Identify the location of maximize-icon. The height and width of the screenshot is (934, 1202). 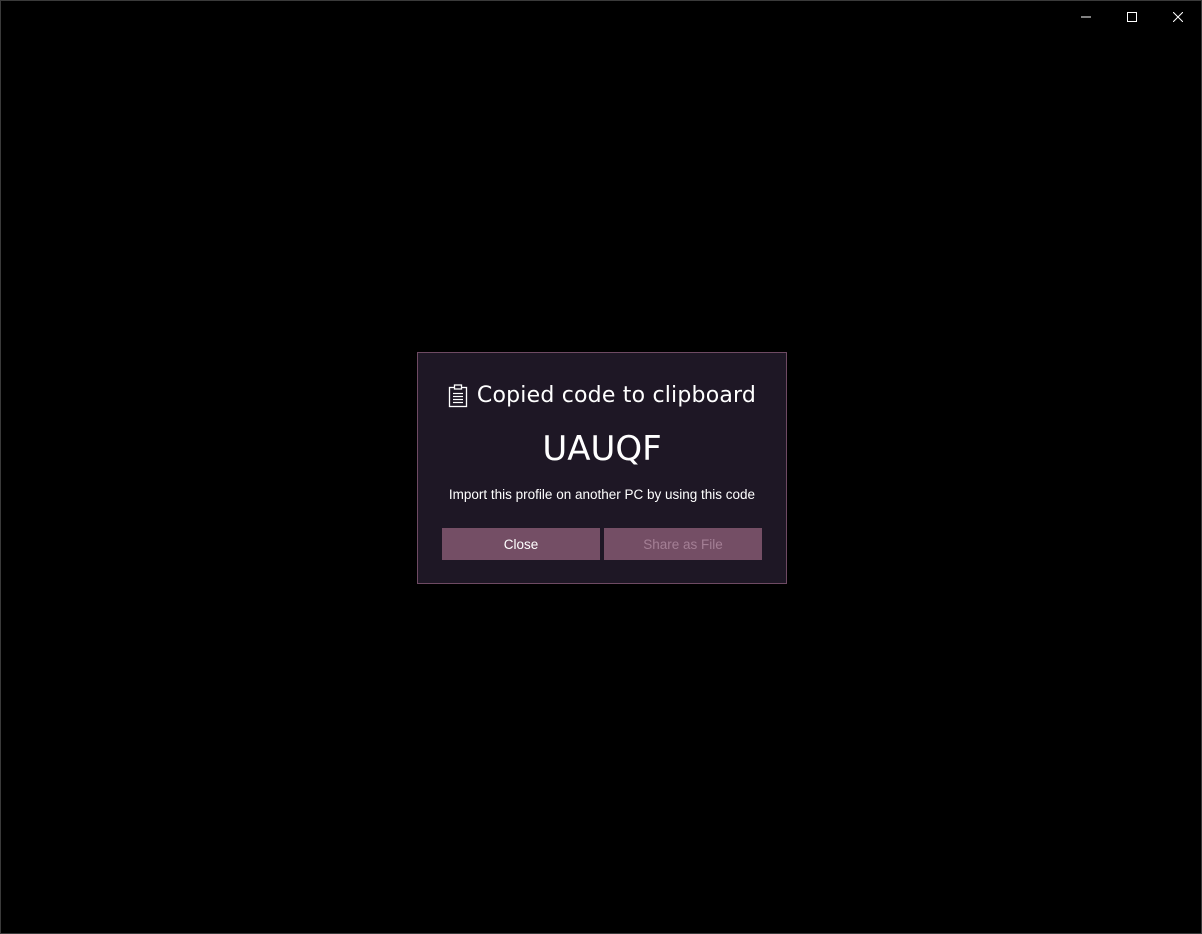
(1132, 17).